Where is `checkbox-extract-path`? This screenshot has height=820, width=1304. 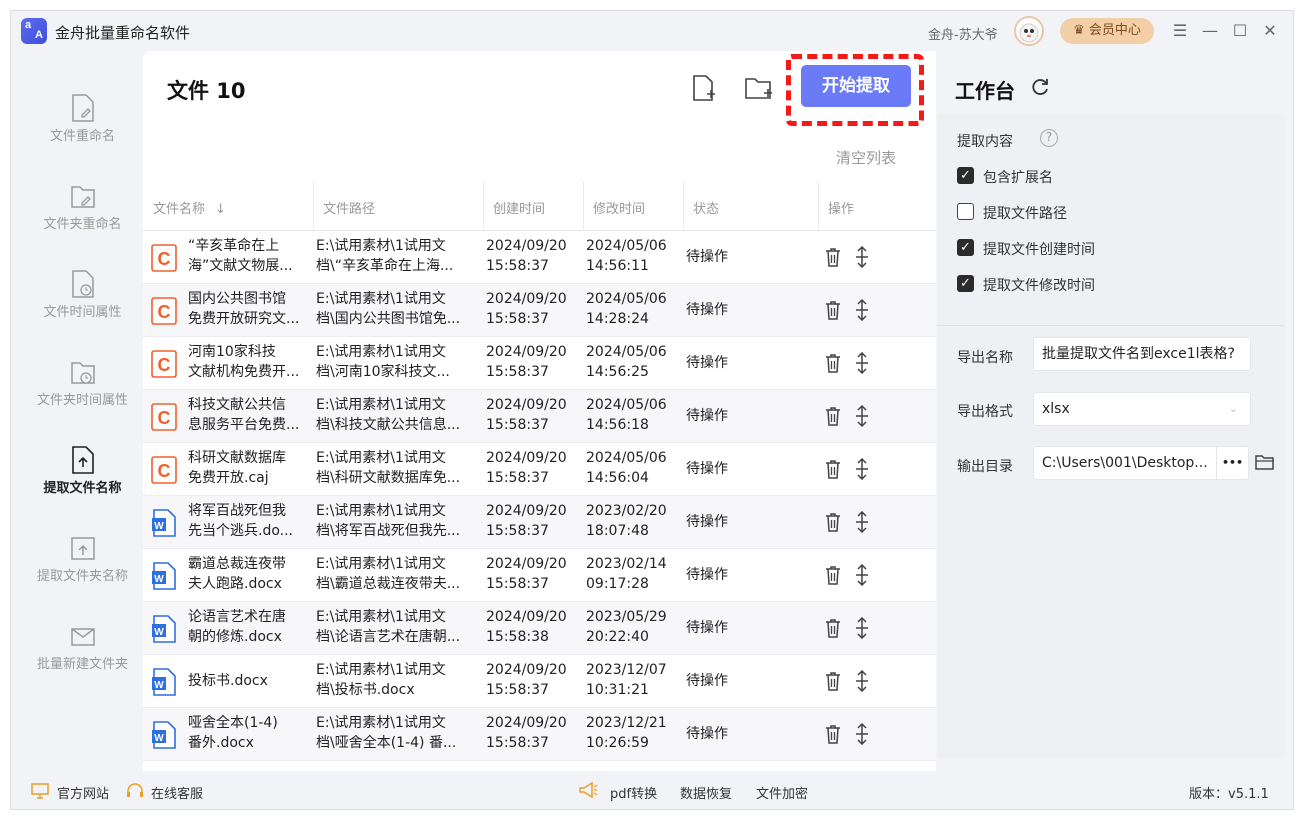 checkbox-extract-path is located at coordinates (965, 211).